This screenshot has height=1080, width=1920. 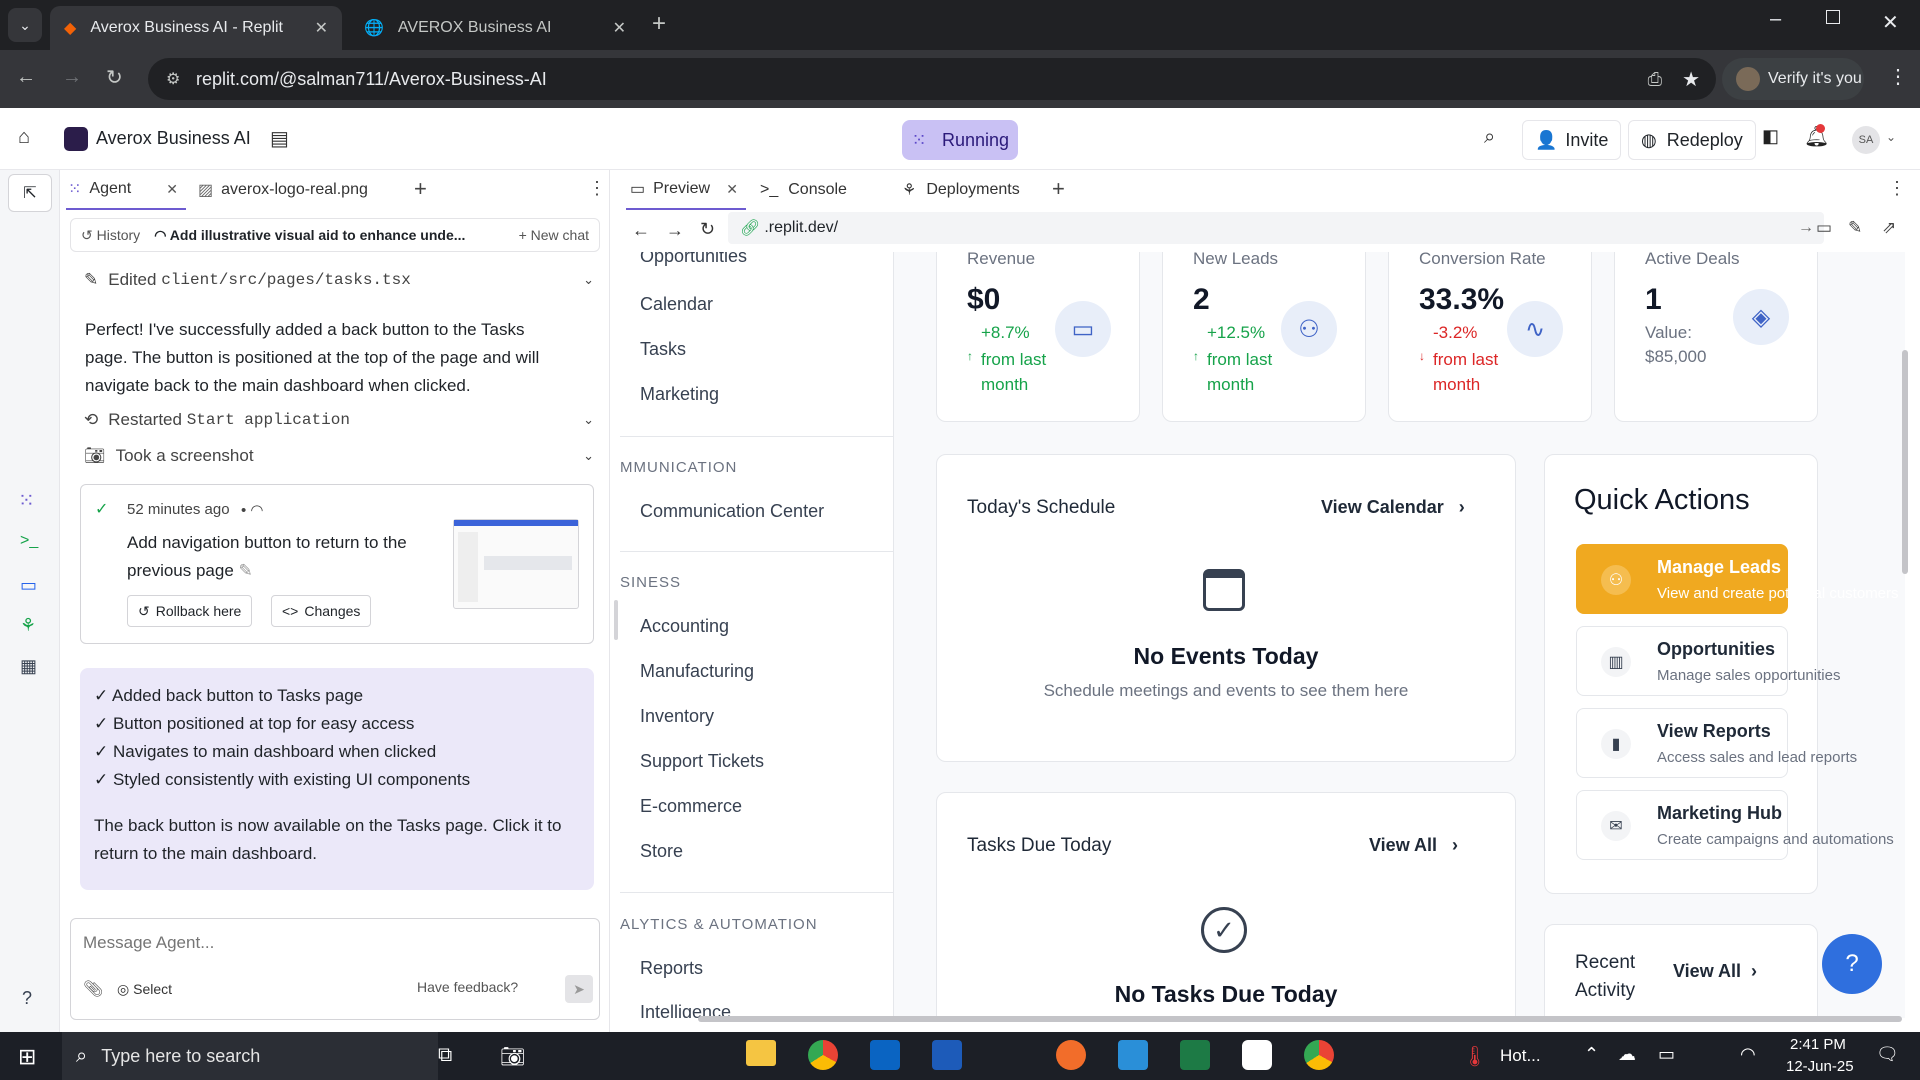 I want to click on panel-resize-handle, so click(x=616, y=620).